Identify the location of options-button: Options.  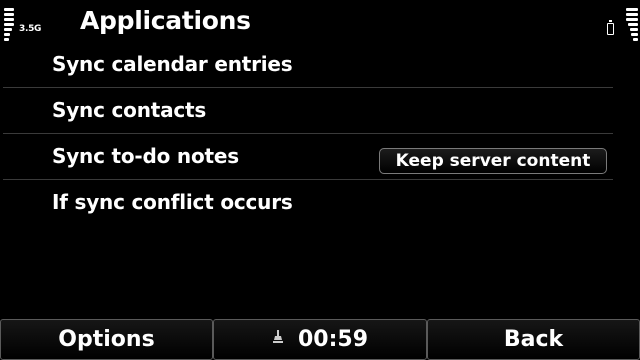
(106, 339).